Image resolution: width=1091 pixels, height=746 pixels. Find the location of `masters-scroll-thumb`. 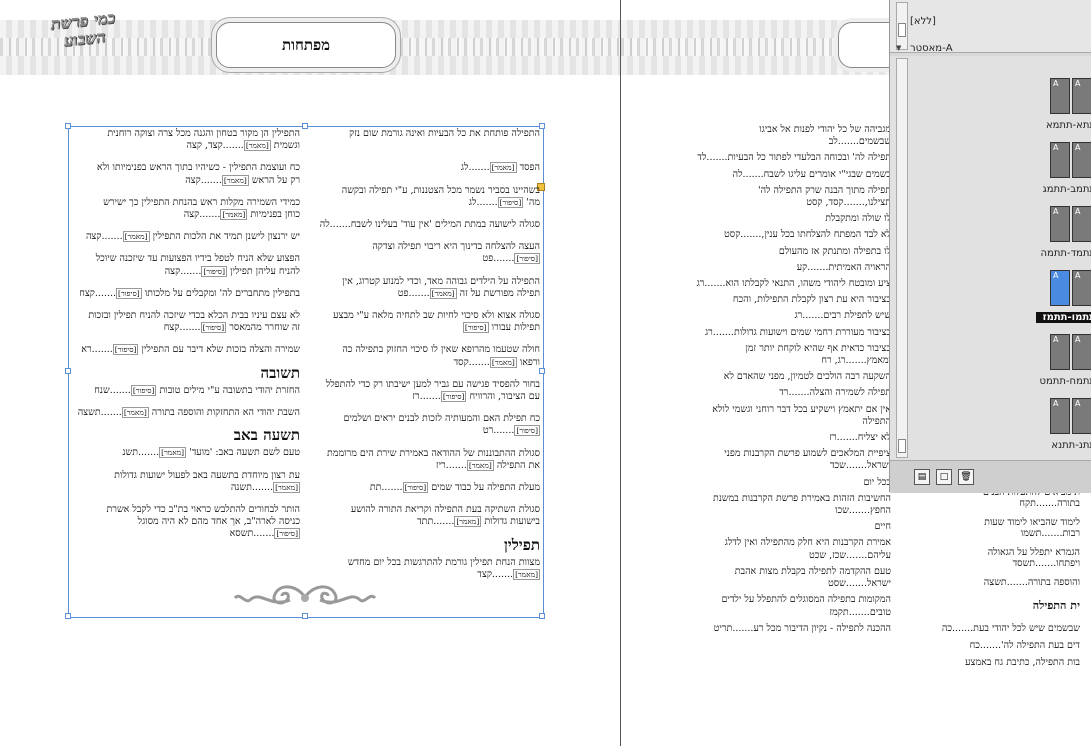

masters-scroll-thumb is located at coordinates (902, 30).